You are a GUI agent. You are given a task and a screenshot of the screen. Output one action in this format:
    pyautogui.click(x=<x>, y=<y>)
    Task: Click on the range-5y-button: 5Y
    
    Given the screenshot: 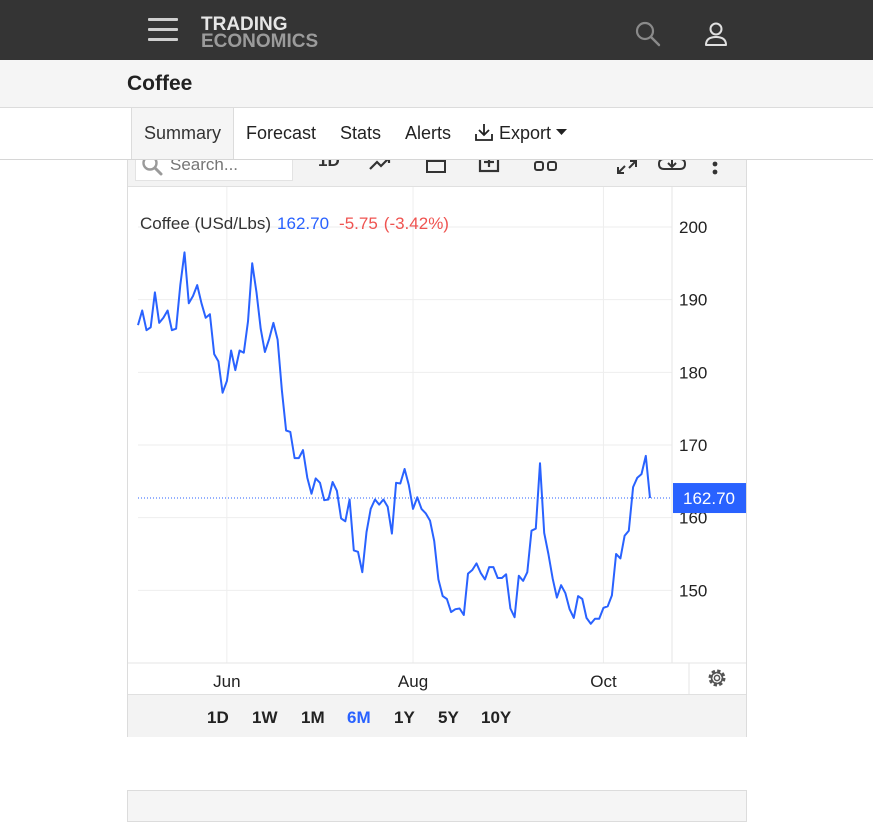 What is the action you would take?
    pyautogui.click(x=448, y=718)
    